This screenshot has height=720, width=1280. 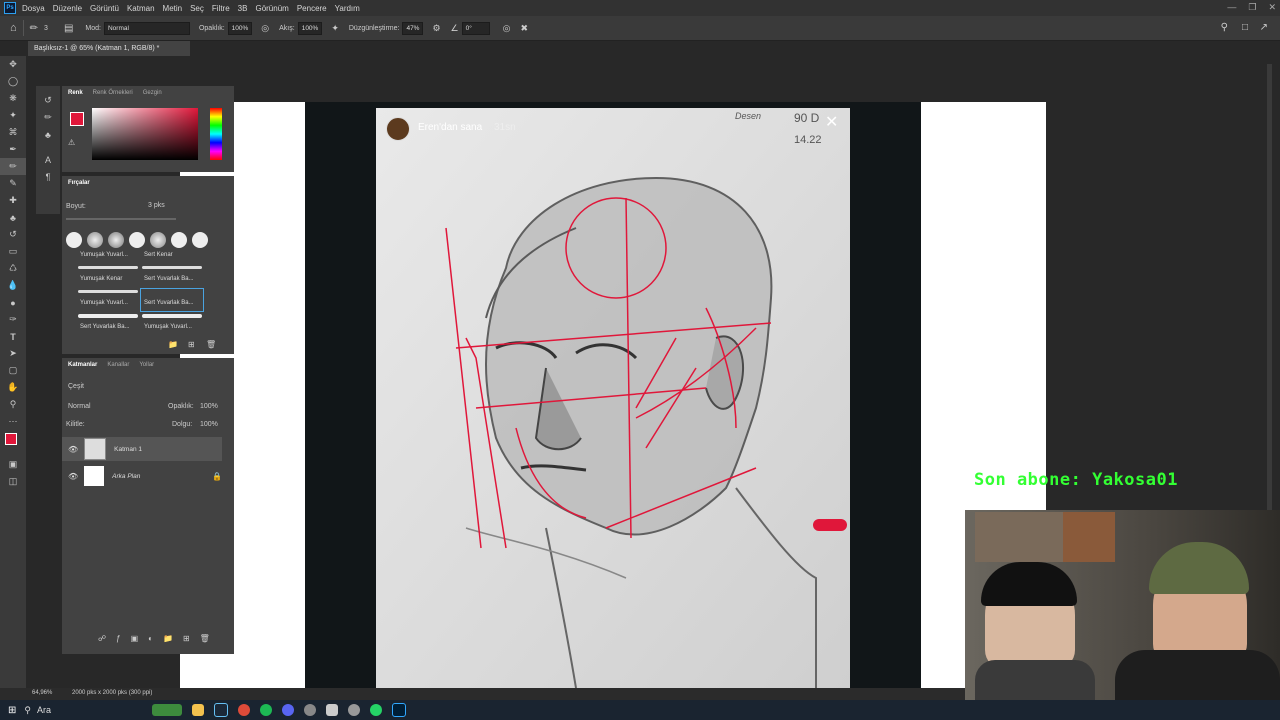 I want to click on layer-style-icon: ƒ, so click(x=118, y=638).